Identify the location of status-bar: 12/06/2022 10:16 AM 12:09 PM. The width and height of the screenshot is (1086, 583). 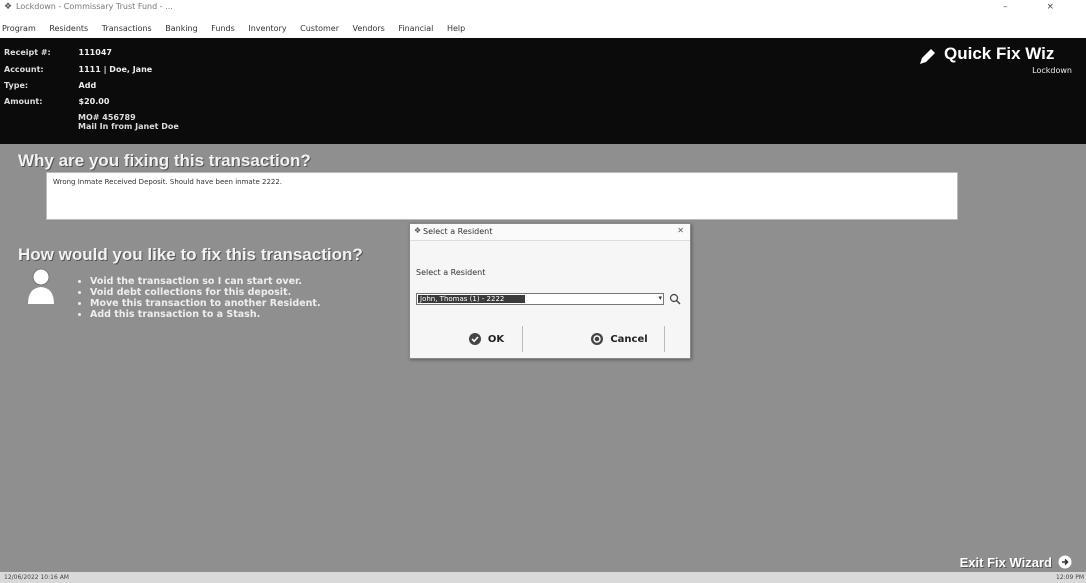
(543, 577).